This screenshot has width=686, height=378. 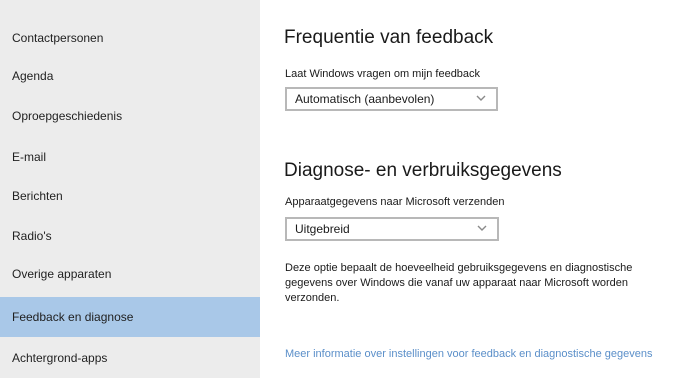 I want to click on feedback-frequency-title: Frequentie van feedback, so click(x=389, y=37).